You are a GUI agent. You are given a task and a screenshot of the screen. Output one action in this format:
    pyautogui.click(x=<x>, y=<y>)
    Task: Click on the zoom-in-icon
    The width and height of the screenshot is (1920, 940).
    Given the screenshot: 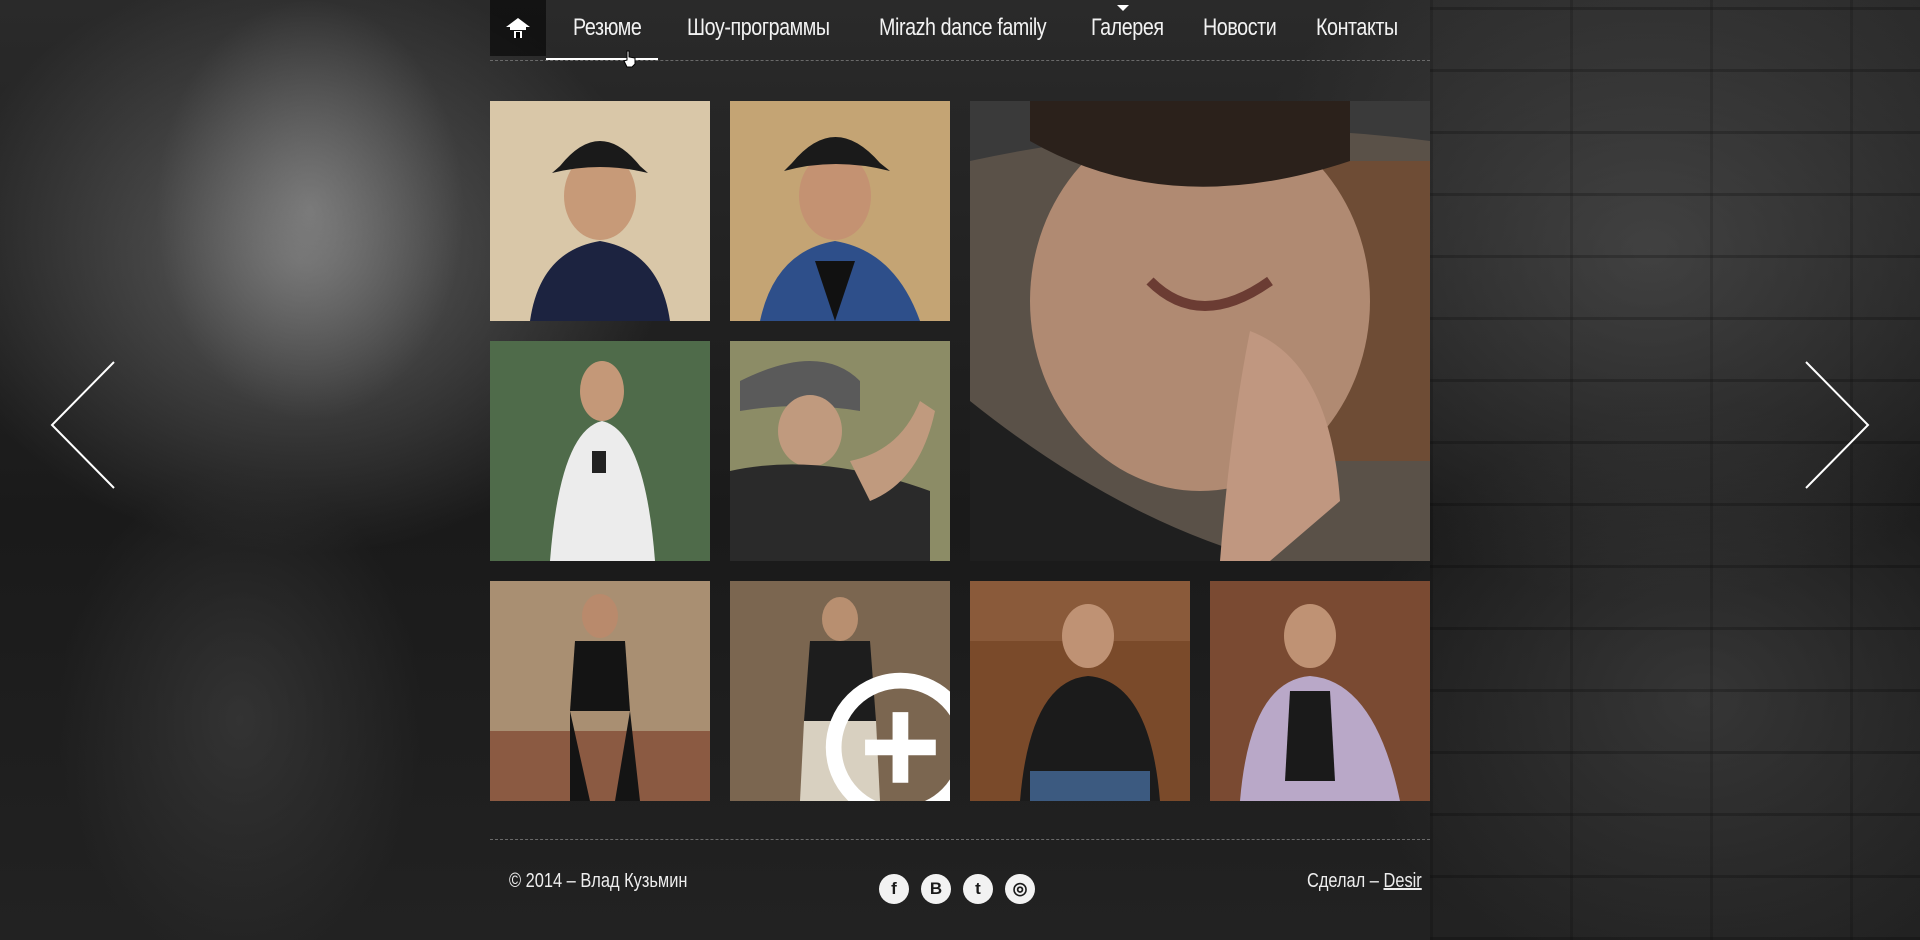 What is the action you would take?
    pyautogui.click(x=882, y=731)
    